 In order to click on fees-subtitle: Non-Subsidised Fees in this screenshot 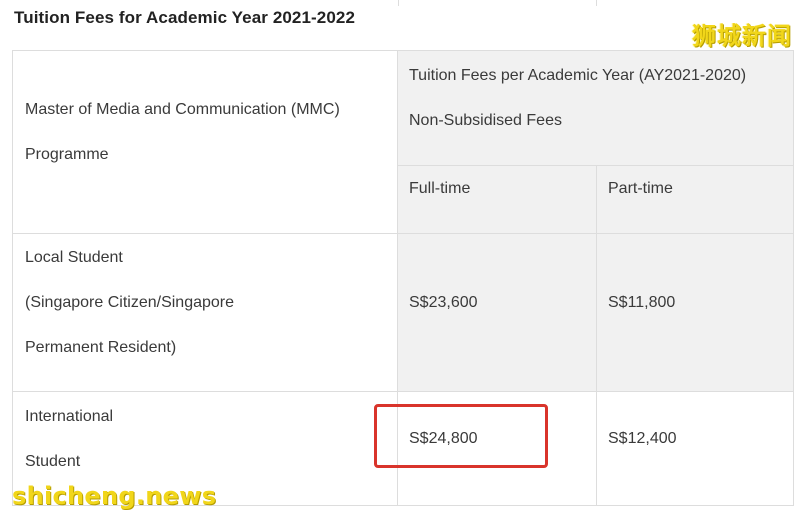, I will do `click(485, 120)`.